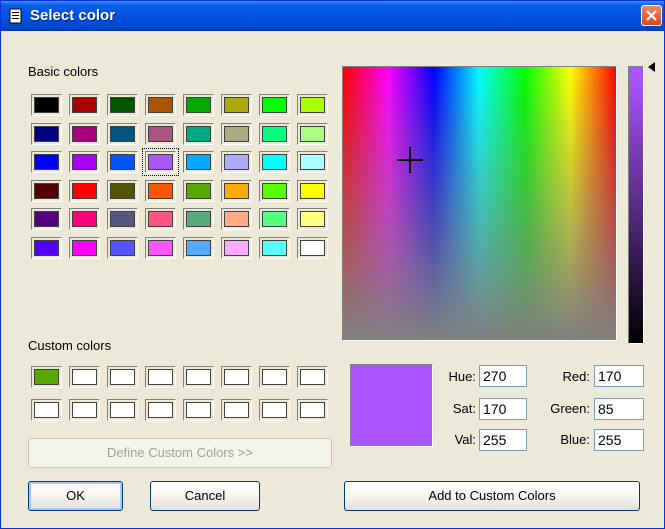 The image size is (665, 529). I want to click on blue-field, so click(619, 440).